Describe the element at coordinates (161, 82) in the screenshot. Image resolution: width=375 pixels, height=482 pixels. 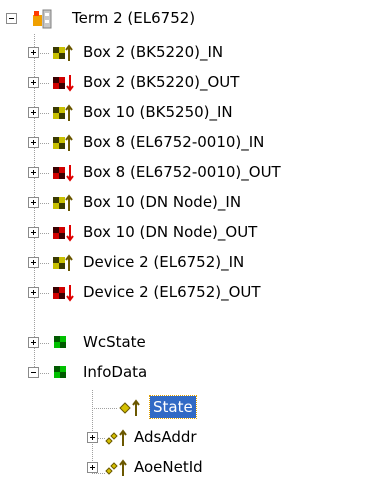
I see `tree-item-label: Box 2 (BK5220)_OUT` at that location.